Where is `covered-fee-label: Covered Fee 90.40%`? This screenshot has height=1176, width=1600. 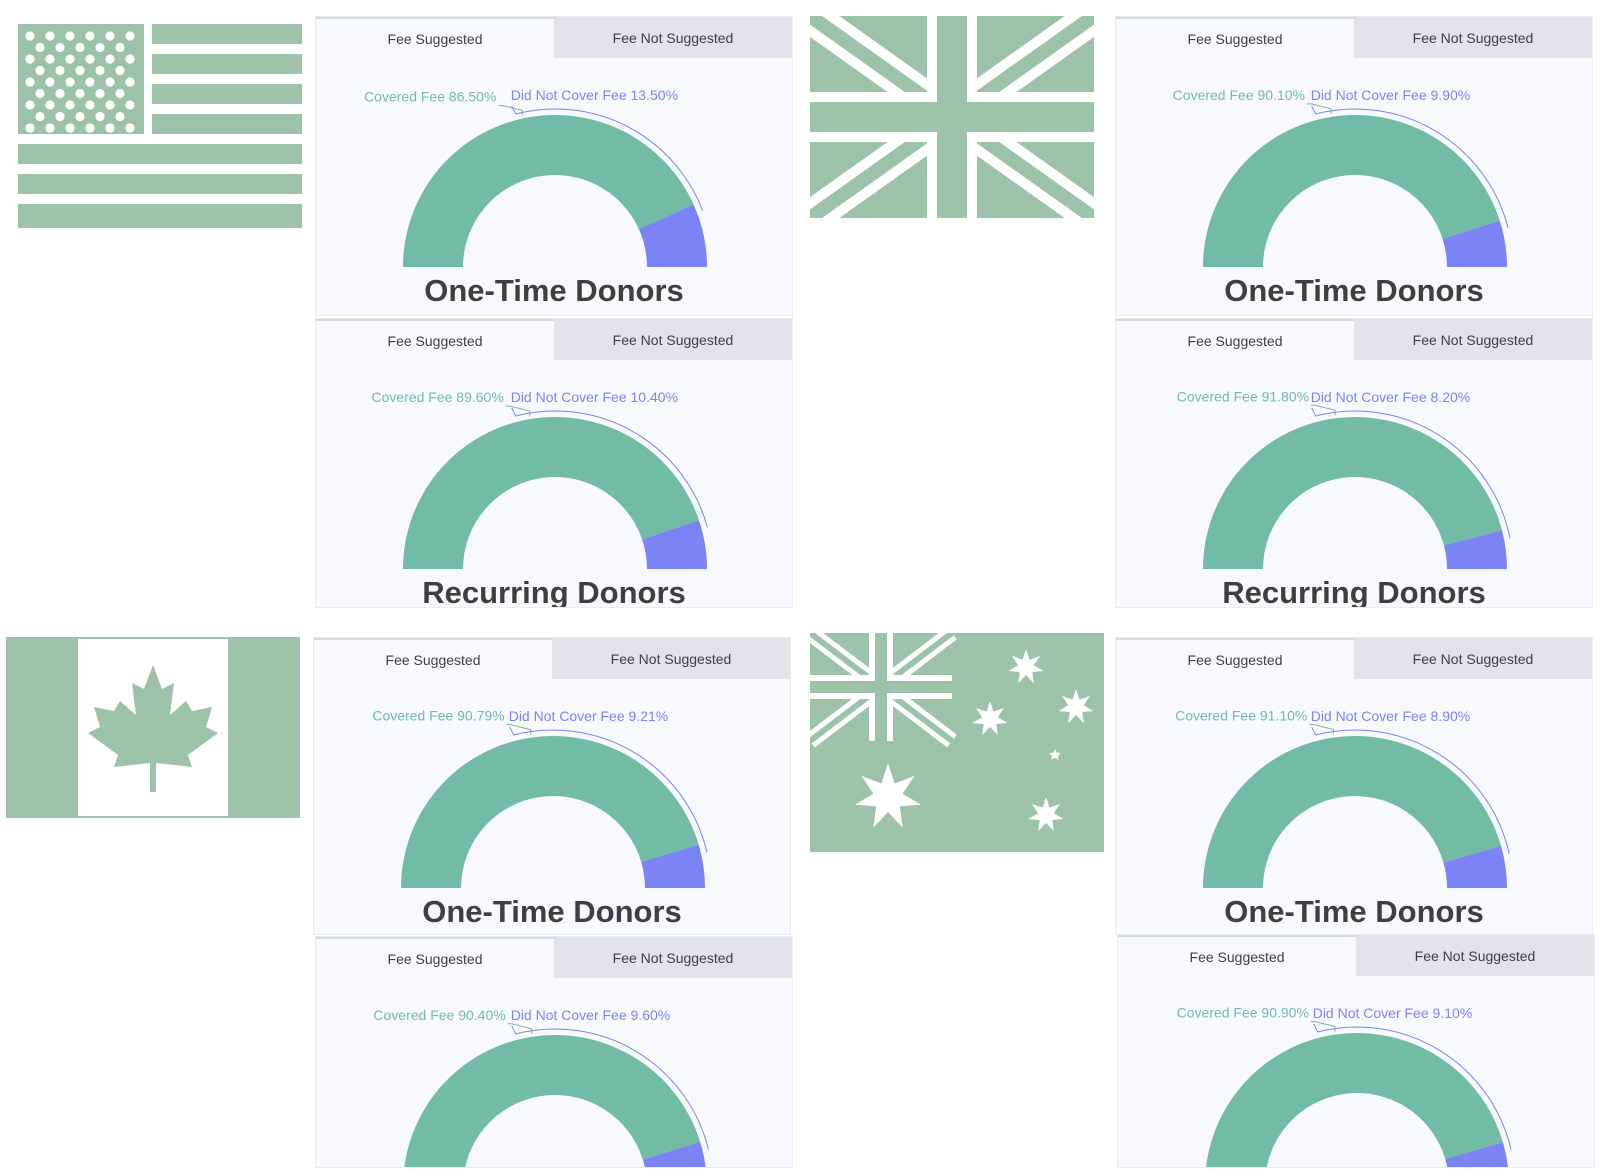
covered-fee-label: Covered Fee 90.40% is located at coordinates (439, 1015).